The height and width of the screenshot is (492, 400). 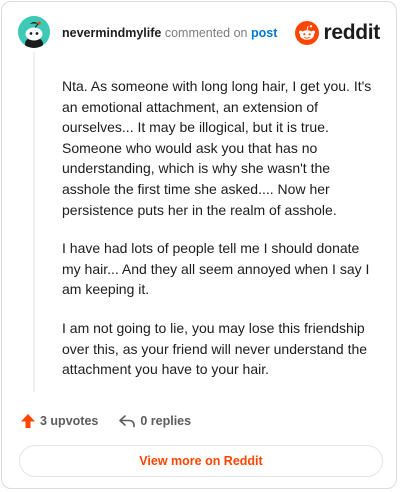 What do you see at coordinates (105, 421) in the screenshot?
I see `comment-actions: 3 upvotes 0 replies` at bounding box center [105, 421].